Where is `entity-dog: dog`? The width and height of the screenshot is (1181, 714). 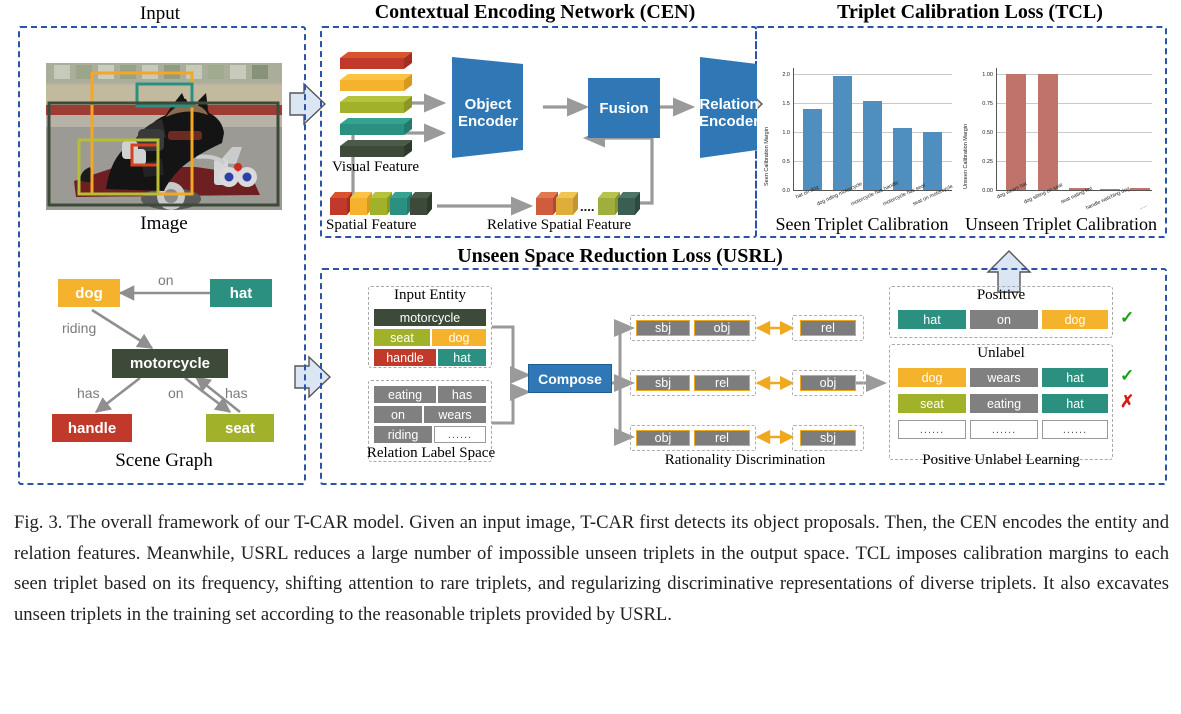
entity-dog: dog is located at coordinates (459, 337).